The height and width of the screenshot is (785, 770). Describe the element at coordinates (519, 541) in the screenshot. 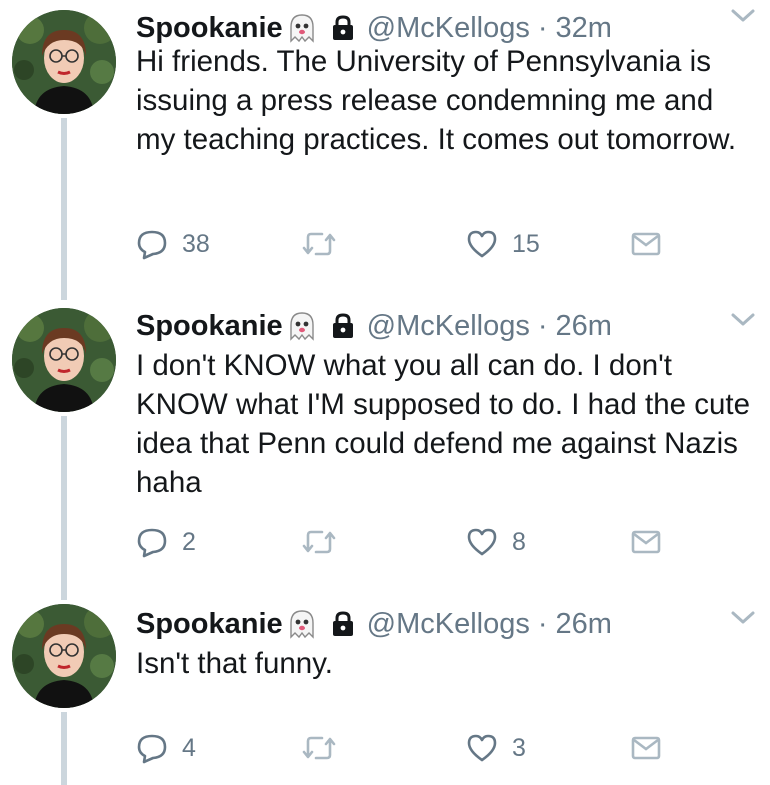

I see `like-count: 8` at that location.